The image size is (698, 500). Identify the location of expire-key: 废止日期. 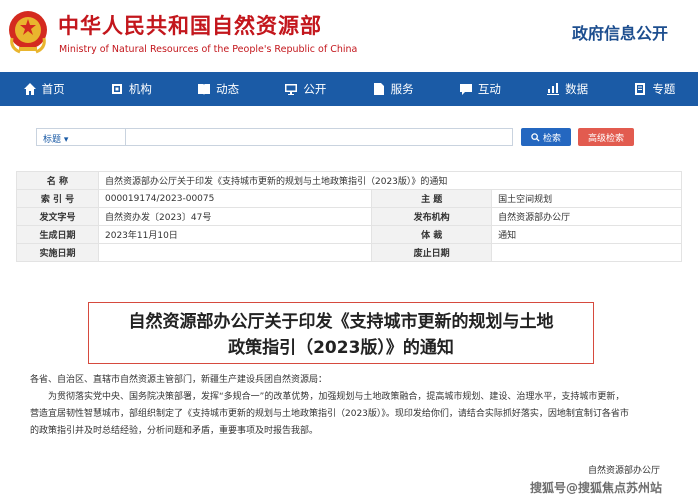
(432, 252).